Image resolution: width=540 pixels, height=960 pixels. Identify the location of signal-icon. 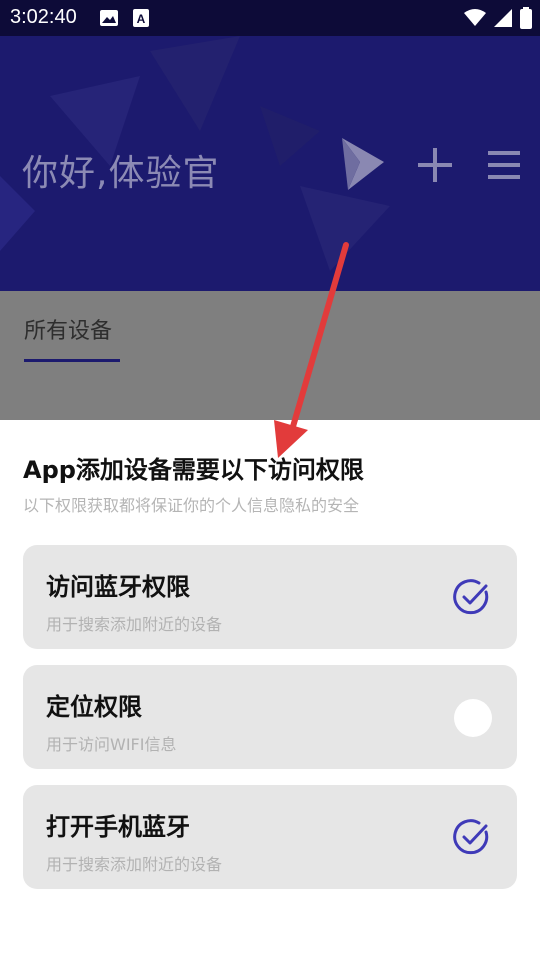
(503, 18).